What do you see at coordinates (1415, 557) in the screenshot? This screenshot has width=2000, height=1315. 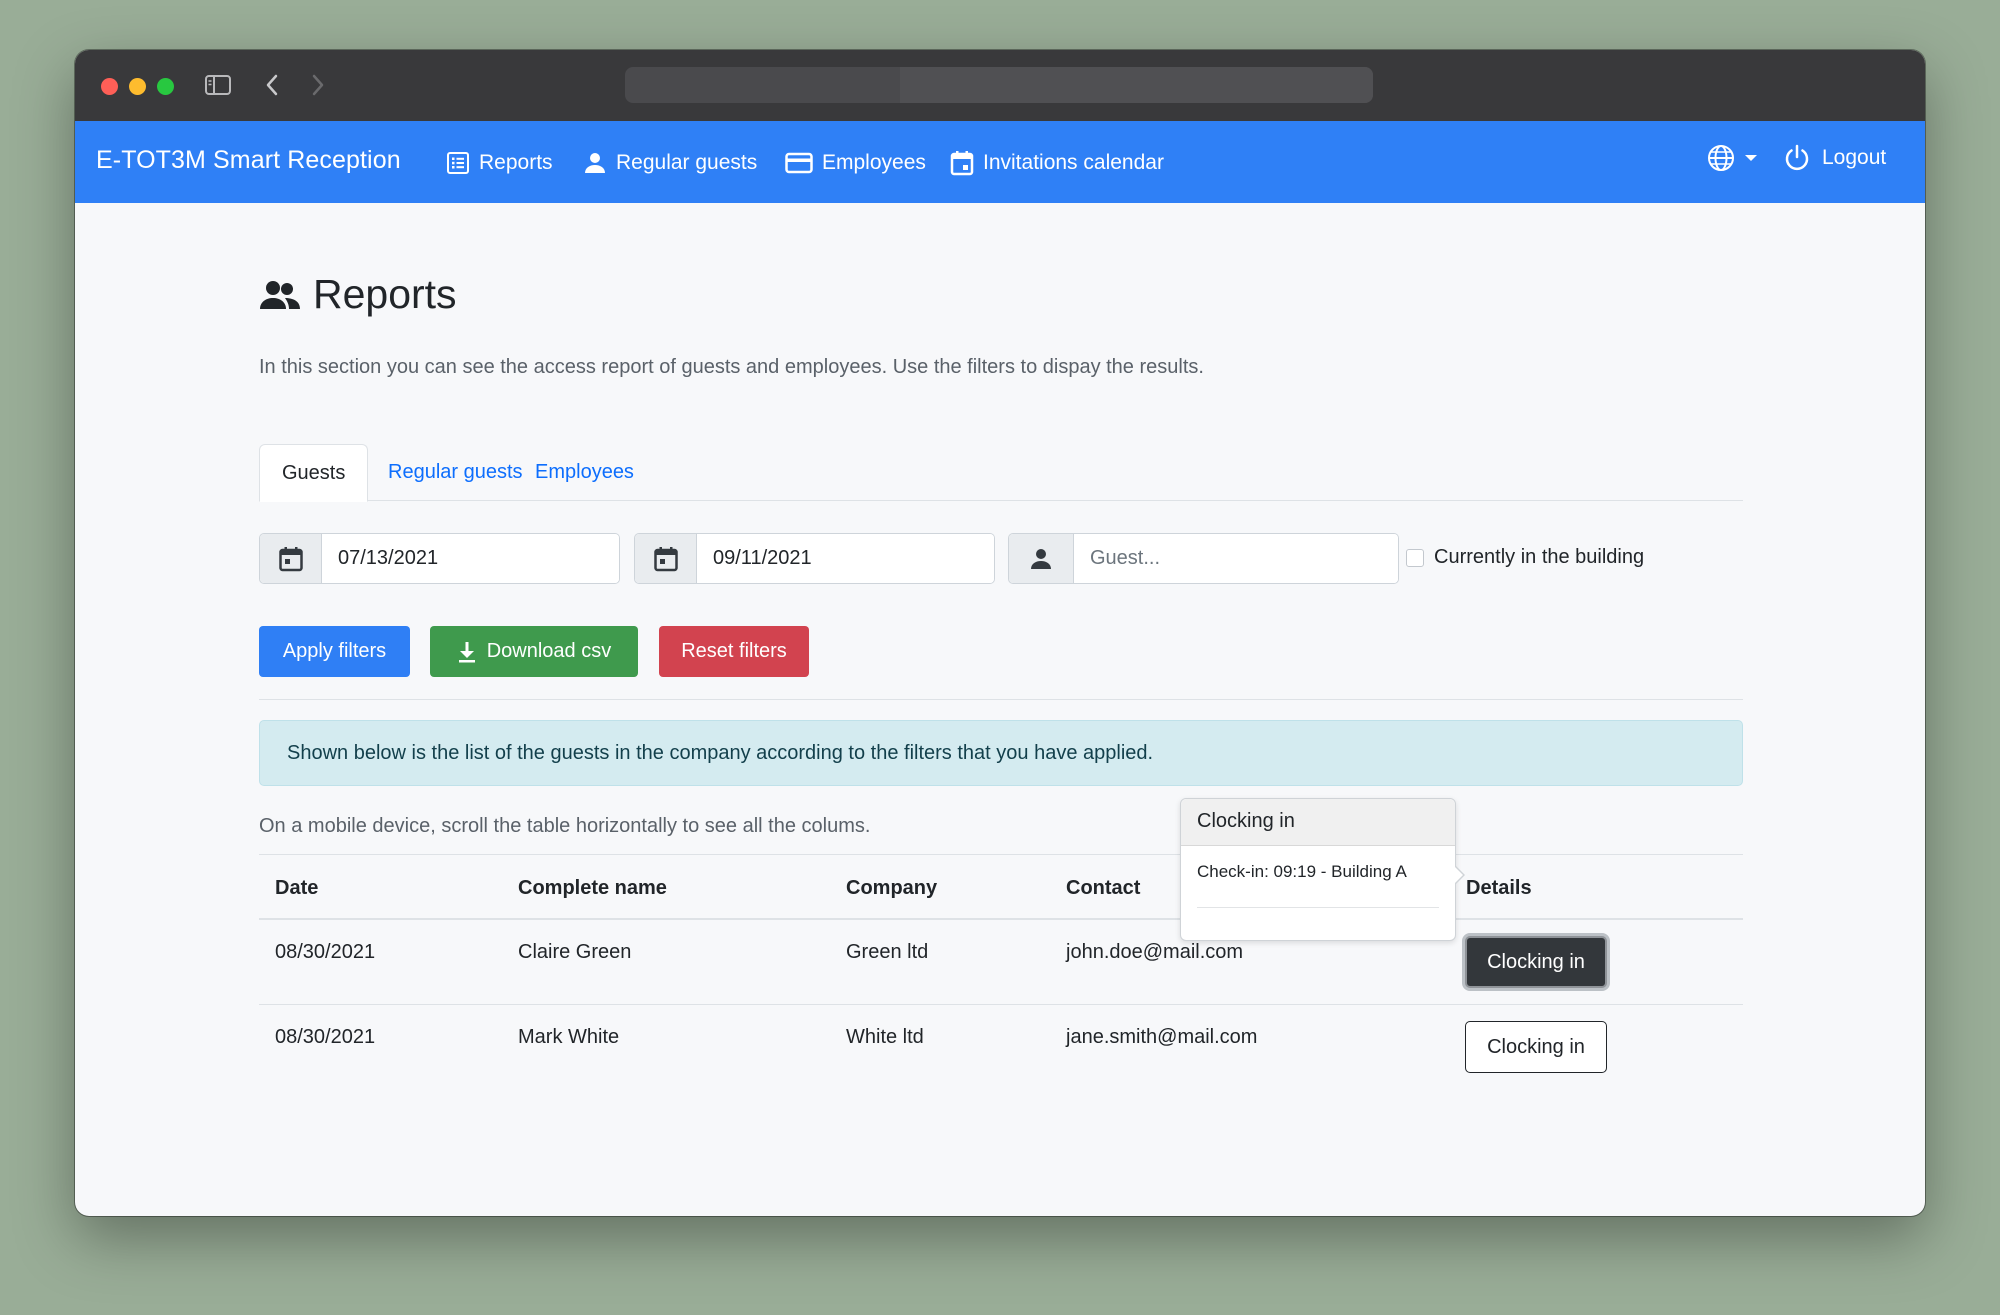 I see `checkbox-box` at bounding box center [1415, 557].